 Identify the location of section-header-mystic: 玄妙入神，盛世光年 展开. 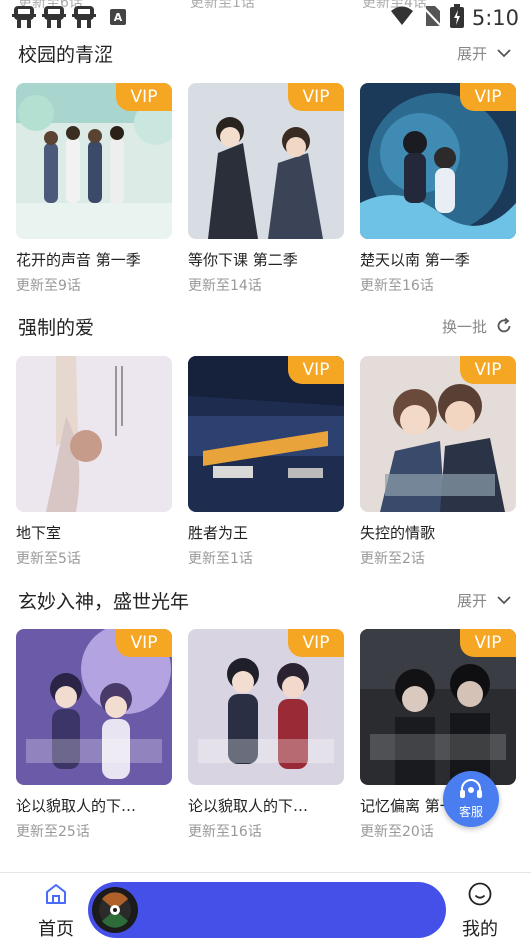
(265, 600).